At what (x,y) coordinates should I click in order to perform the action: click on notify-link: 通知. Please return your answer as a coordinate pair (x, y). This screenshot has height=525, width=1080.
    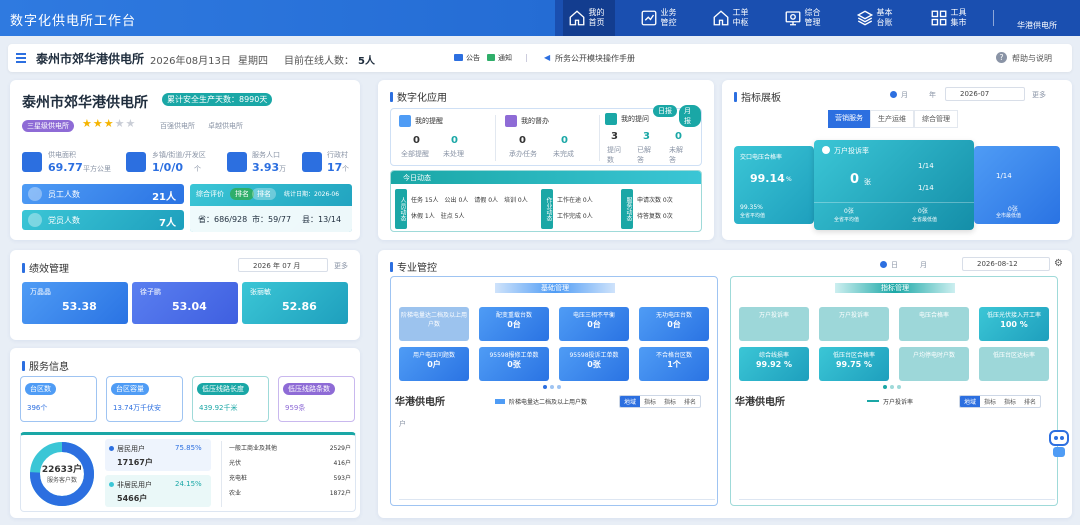
    Looking at the image, I should click on (505, 58).